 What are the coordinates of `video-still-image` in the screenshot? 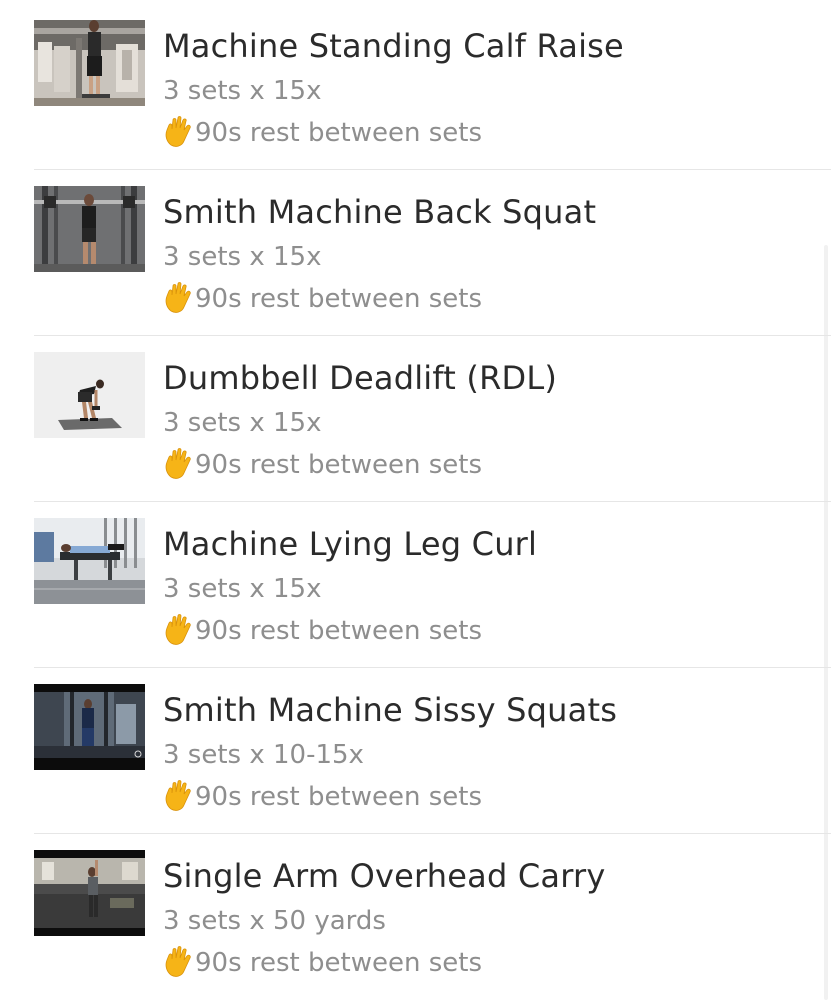 It's located at (89, 727).